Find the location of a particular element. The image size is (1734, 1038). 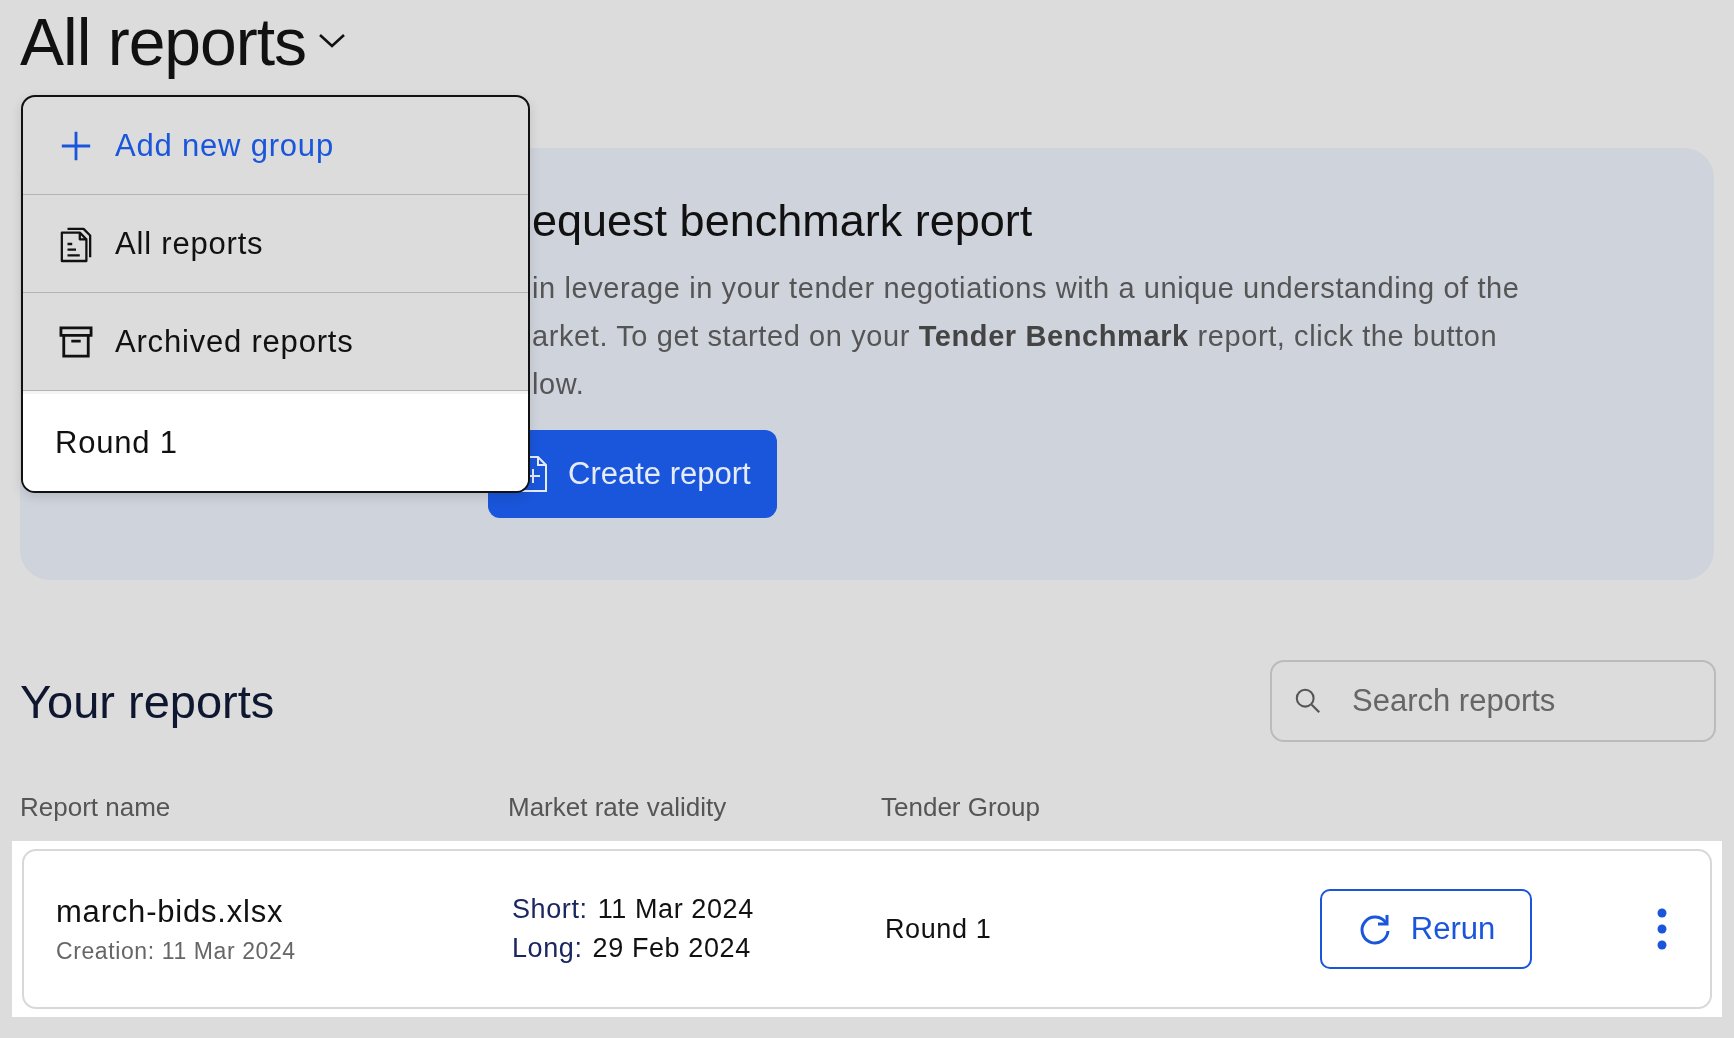

search-icon is located at coordinates (1308, 701).